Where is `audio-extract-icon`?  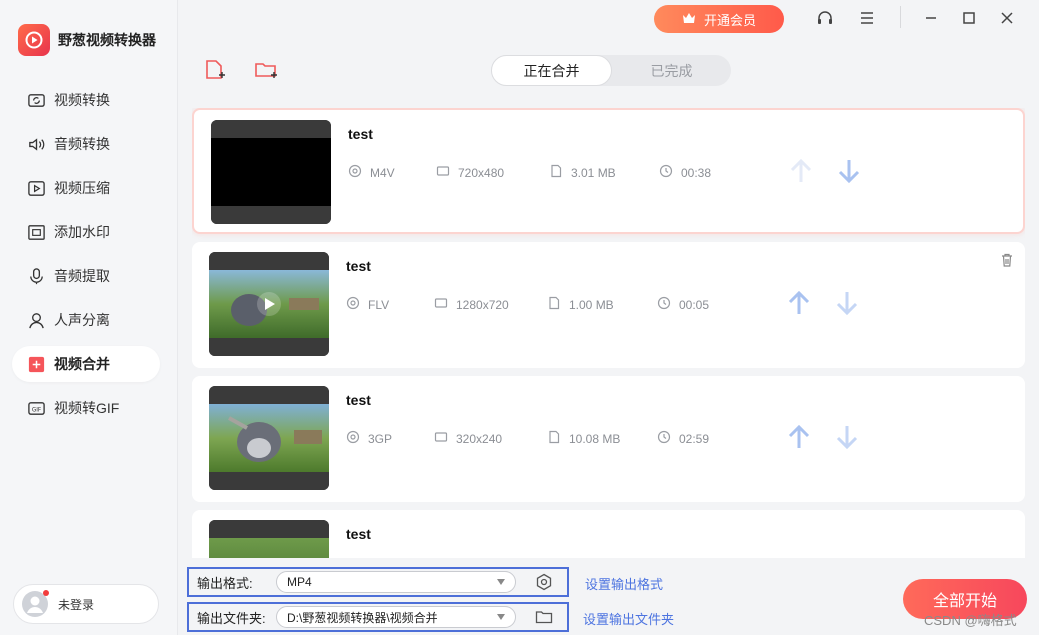
audio-extract-icon is located at coordinates (36, 276).